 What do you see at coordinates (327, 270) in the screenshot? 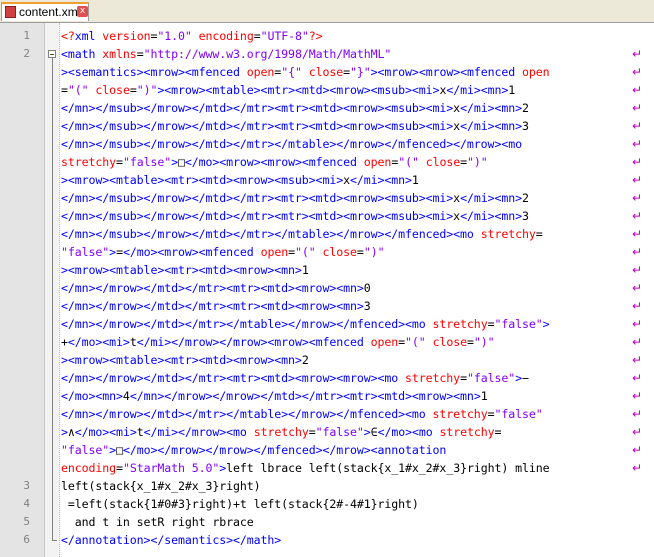
I see `code-line: ><mrow><mtable><mtr><mtd><mrow><mn>1 ↵` at bounding box center [327, 270].